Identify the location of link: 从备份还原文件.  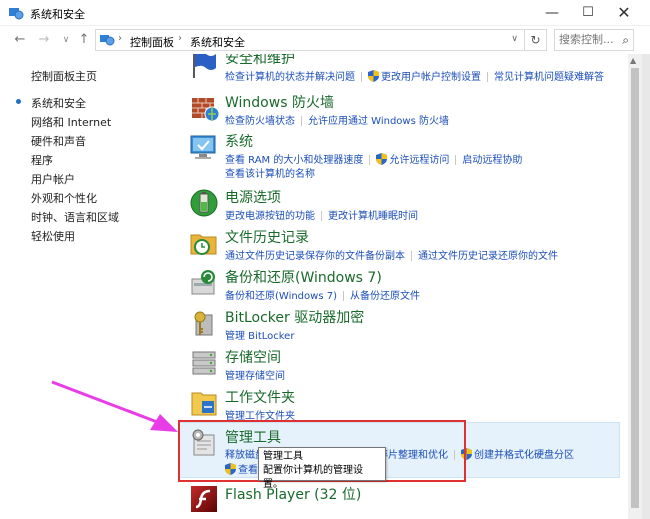
(385, 296).